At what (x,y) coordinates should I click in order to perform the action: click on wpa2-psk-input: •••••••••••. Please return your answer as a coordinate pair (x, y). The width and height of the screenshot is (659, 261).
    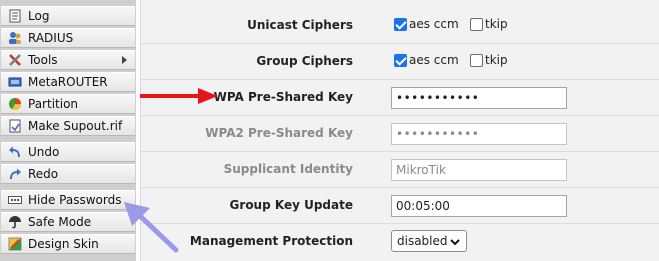
    Looking at the image, I should click on (479, 134).